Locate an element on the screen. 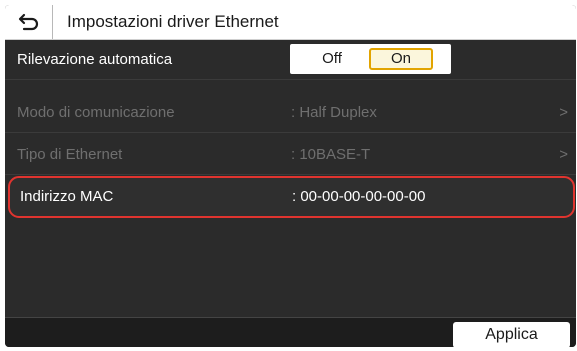 Image resolution: width=577 pixels, height=351 pixels. row-auto-detect: Rilevazione automatica Off On is located at coordinates (290, 60).